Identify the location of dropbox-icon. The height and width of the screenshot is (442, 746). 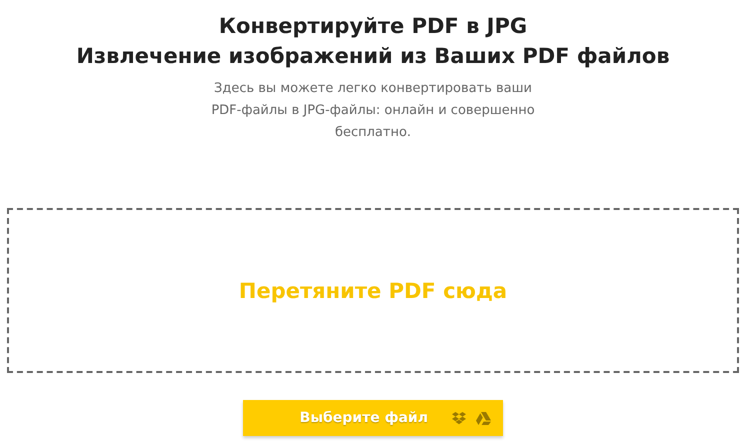
(459, 418).